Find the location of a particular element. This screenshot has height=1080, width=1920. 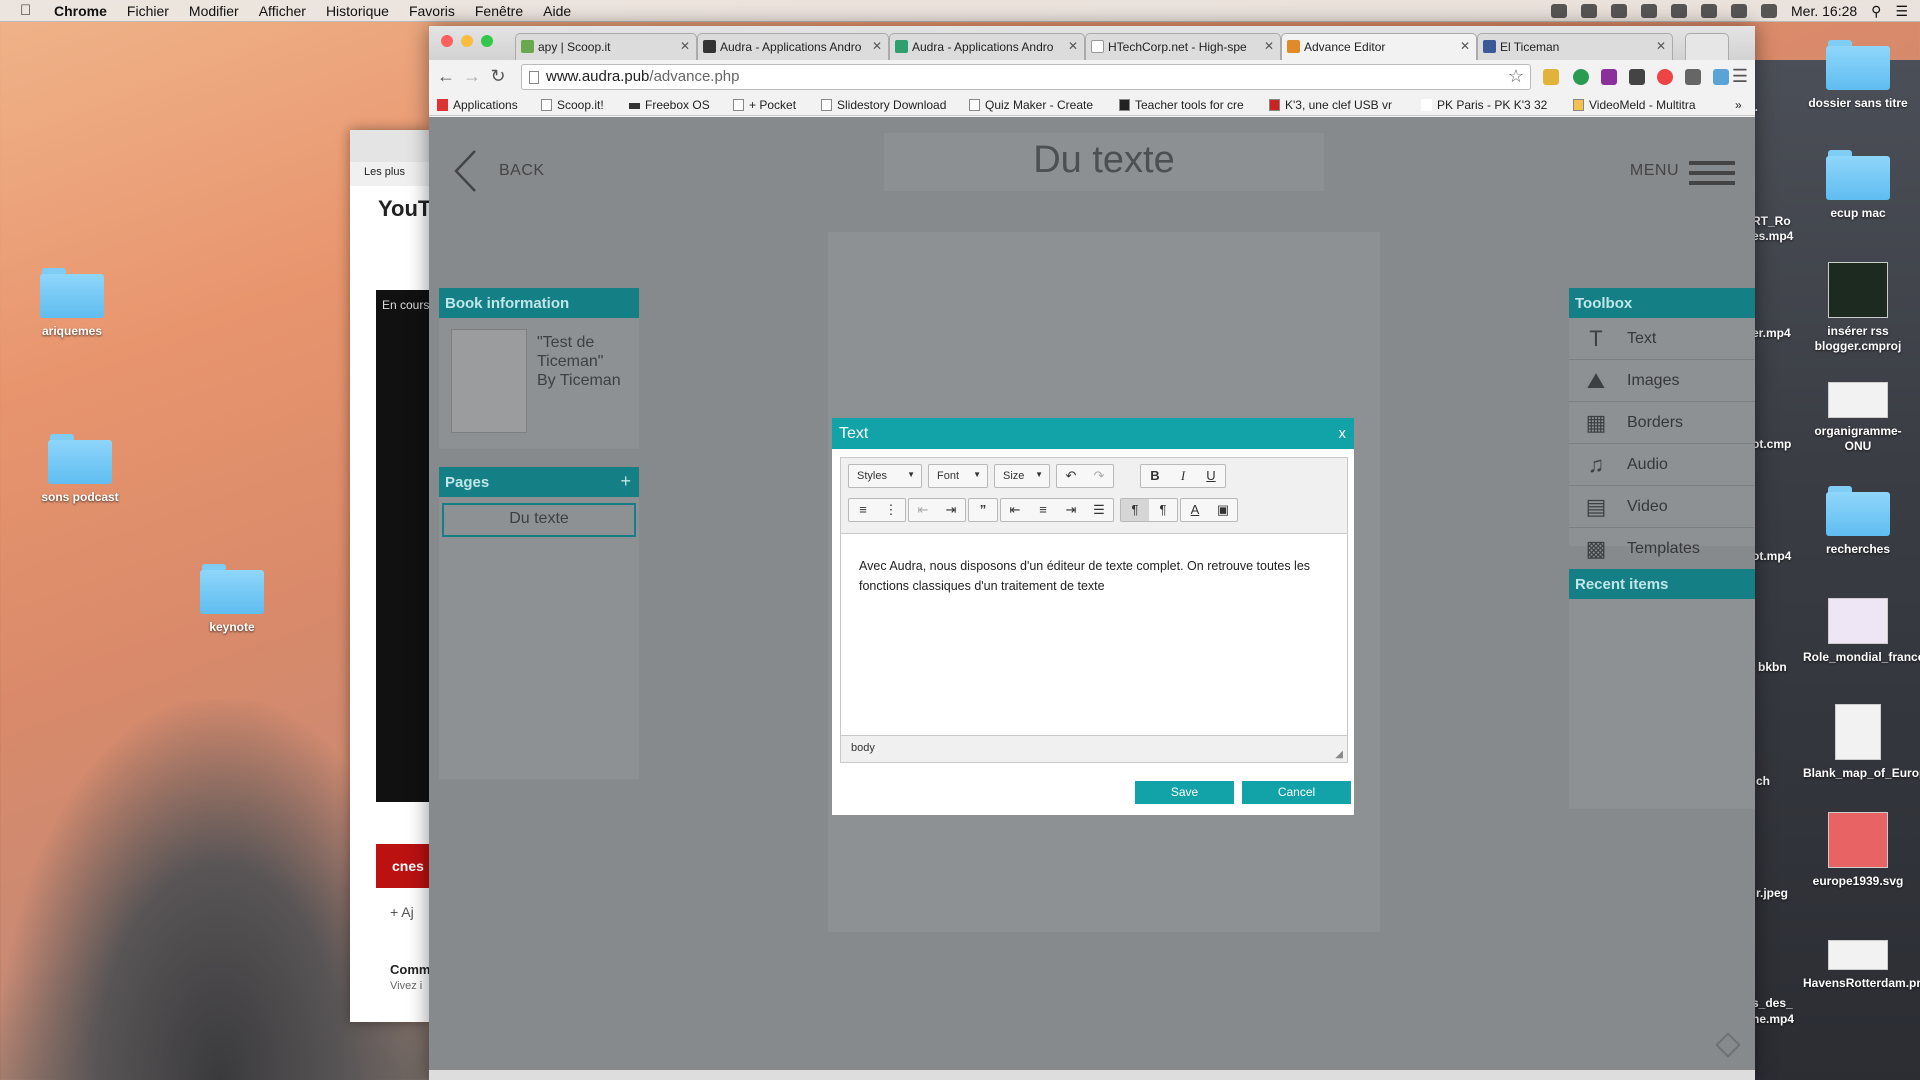

desktop-file-inserer-rss: insérer rss blogger.cmproj is located at coordinates (1858, 308).